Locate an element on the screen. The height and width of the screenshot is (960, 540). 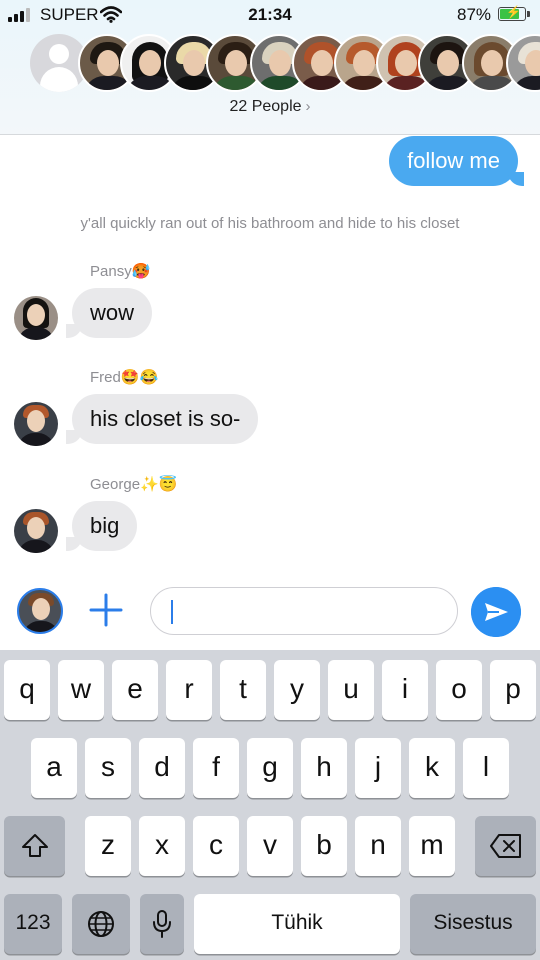
key-x: x is located at coordinates (162, 846).